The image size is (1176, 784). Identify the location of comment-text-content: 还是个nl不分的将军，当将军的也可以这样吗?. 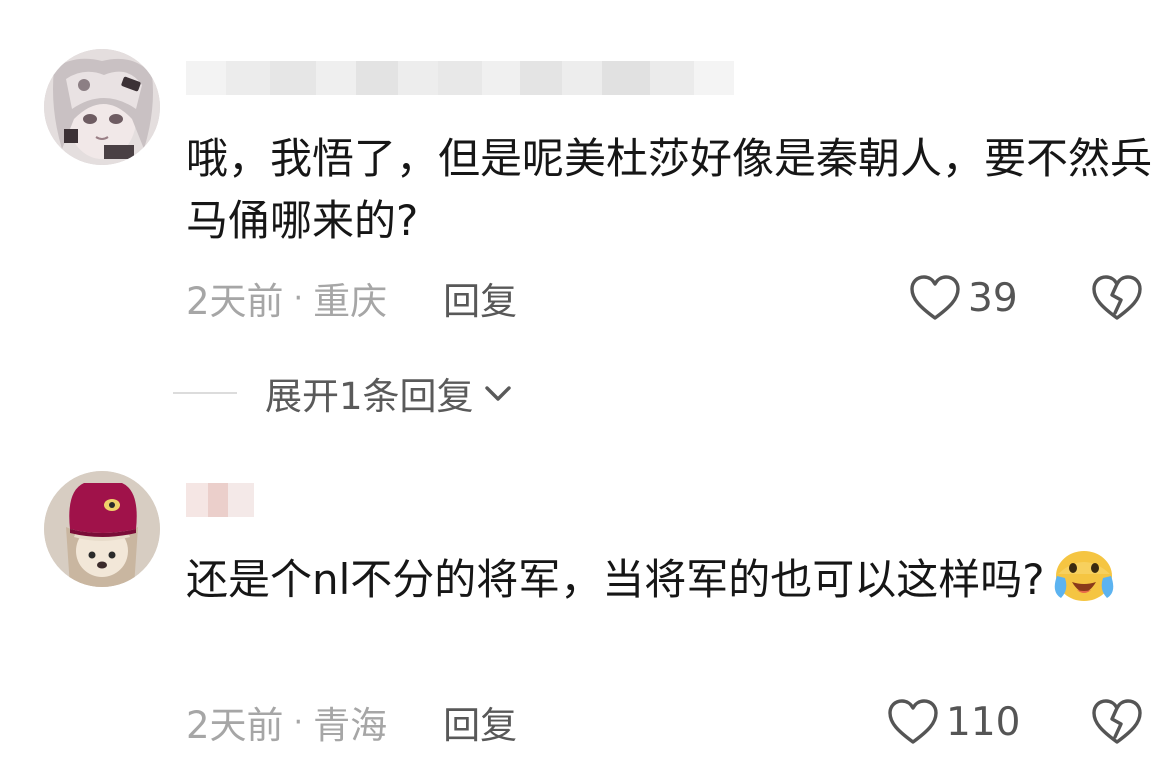
(615, 579).